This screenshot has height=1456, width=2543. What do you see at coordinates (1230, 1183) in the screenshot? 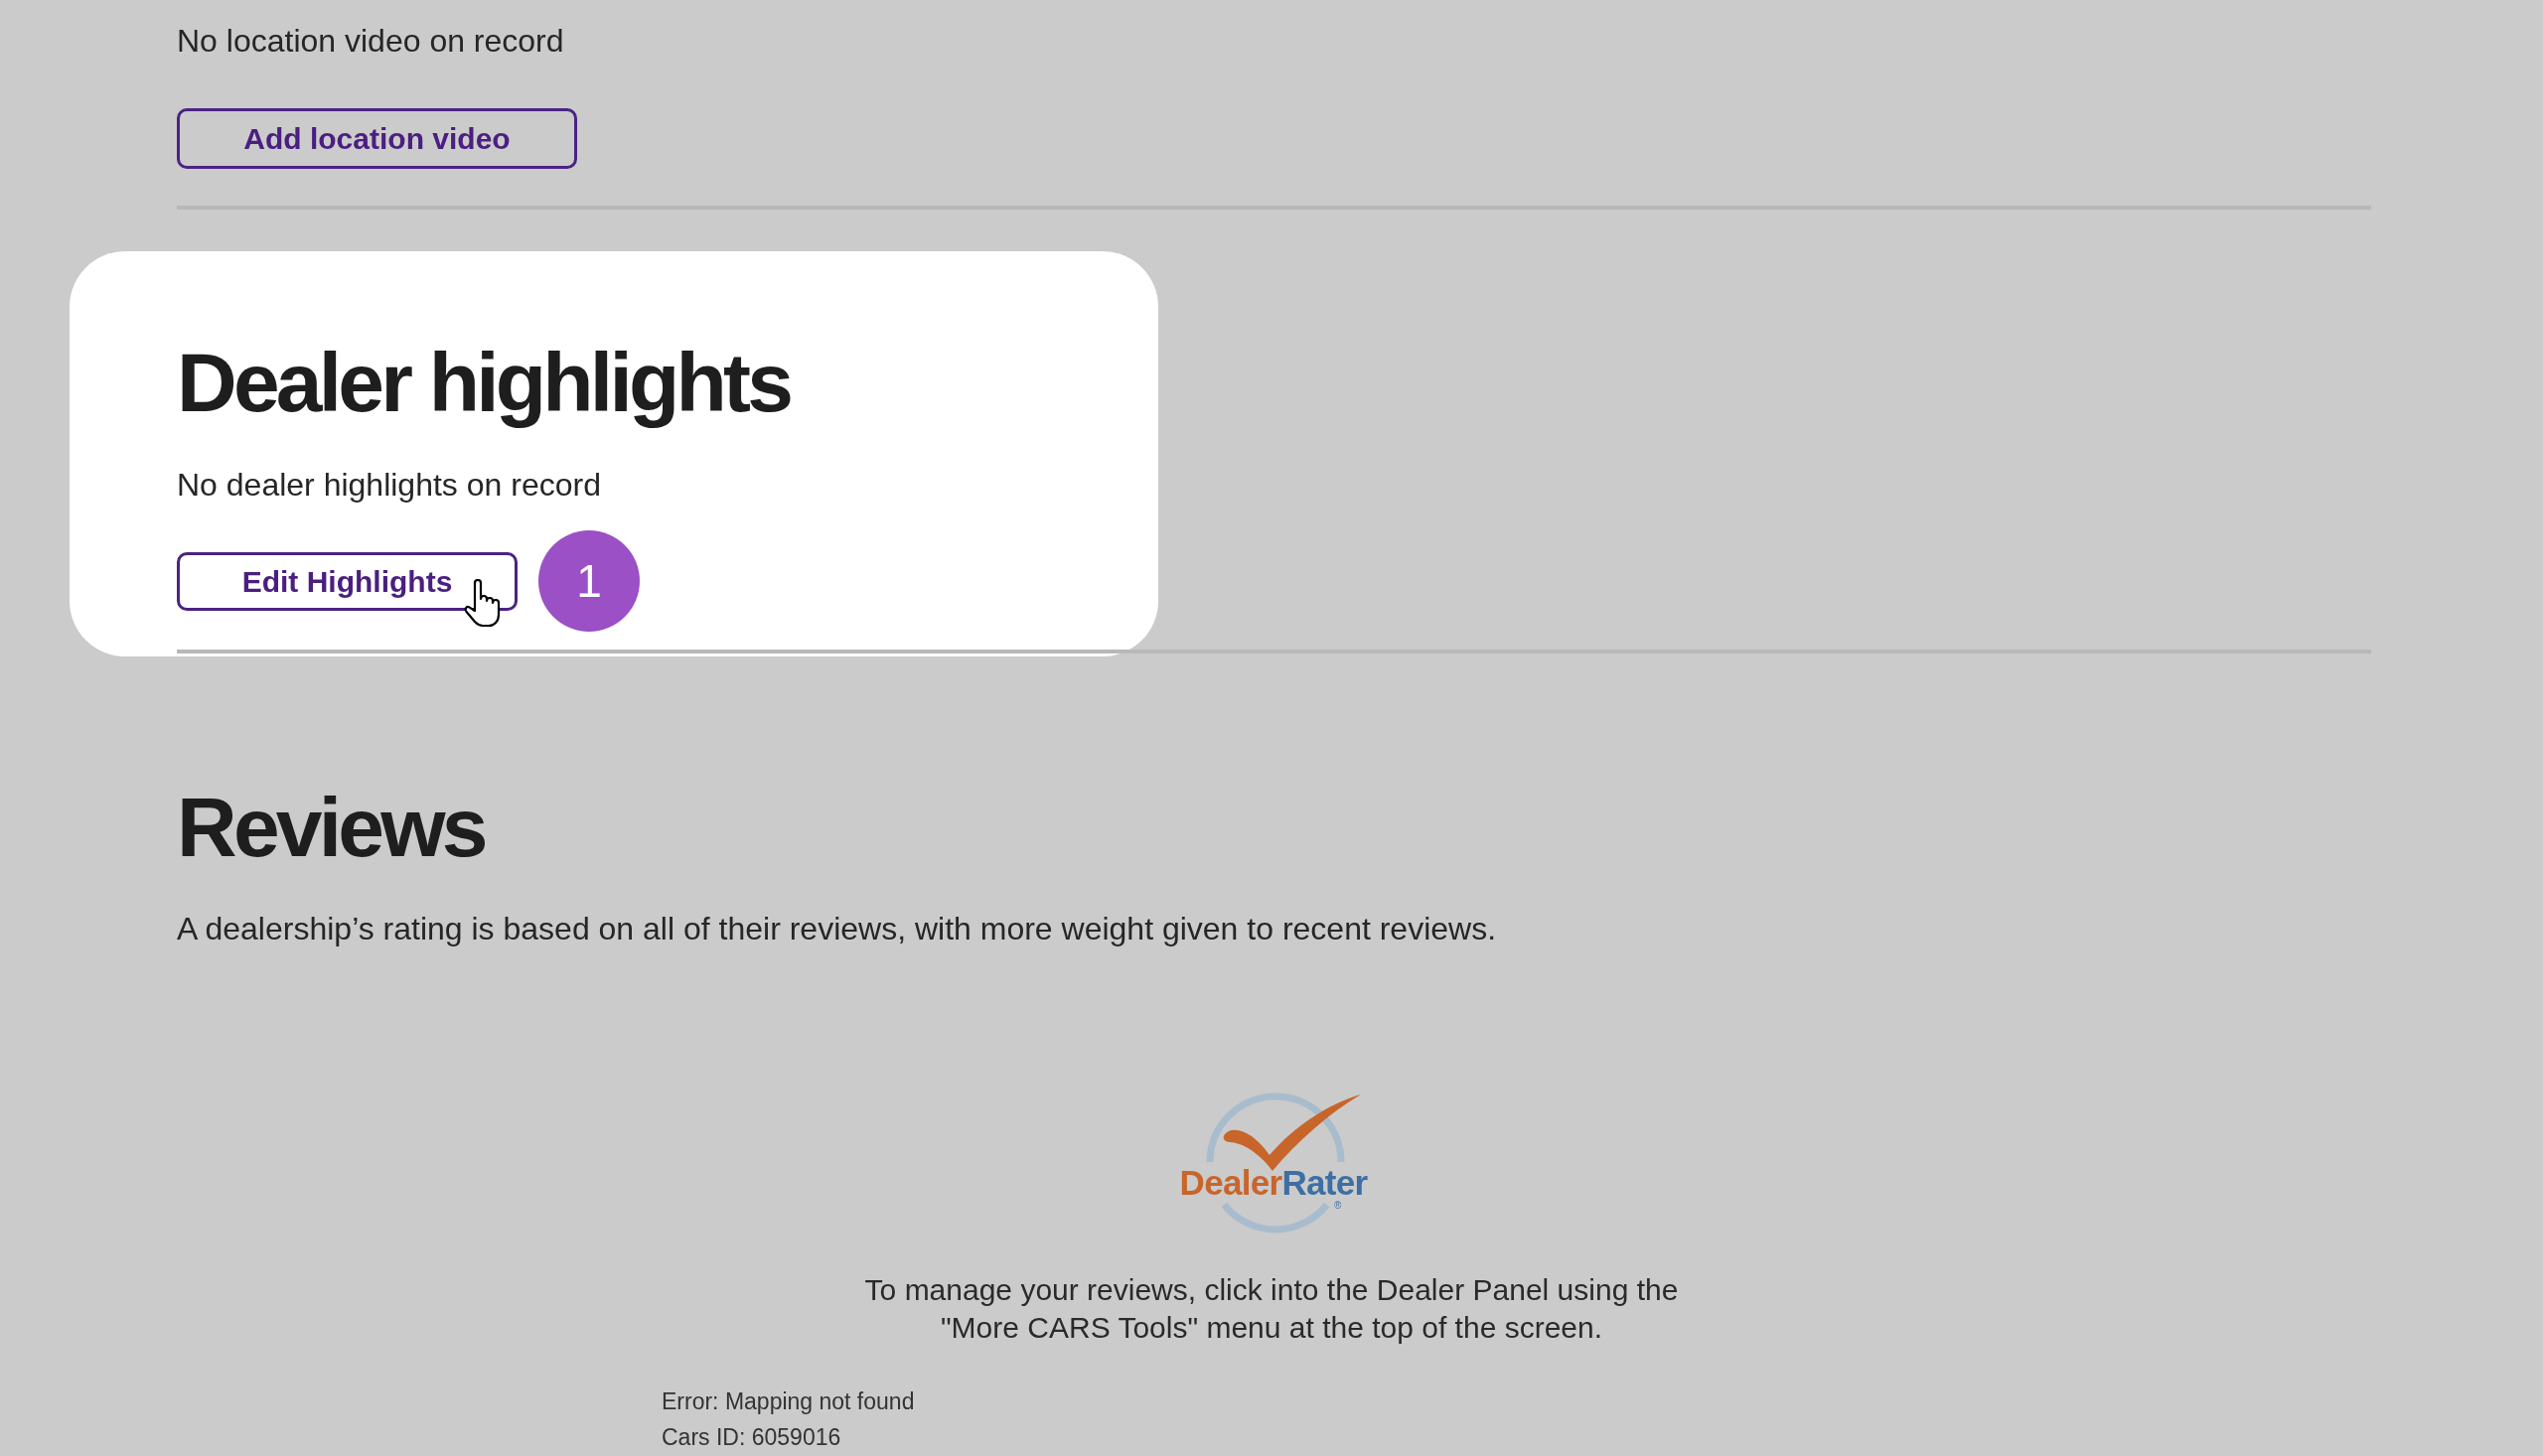
I see `logo-text: Dealer` at bounding box center [1230, 1183].